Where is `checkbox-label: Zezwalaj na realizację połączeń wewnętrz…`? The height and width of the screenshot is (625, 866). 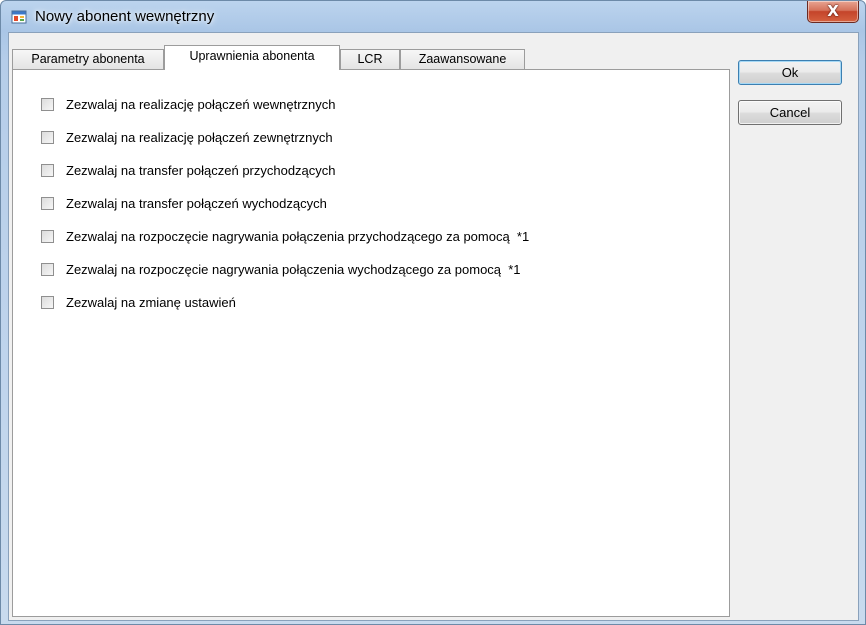 checkbox-label: Zezwalaj na realizację połączeń wewnętrz… is located at coordinates (201, 104).